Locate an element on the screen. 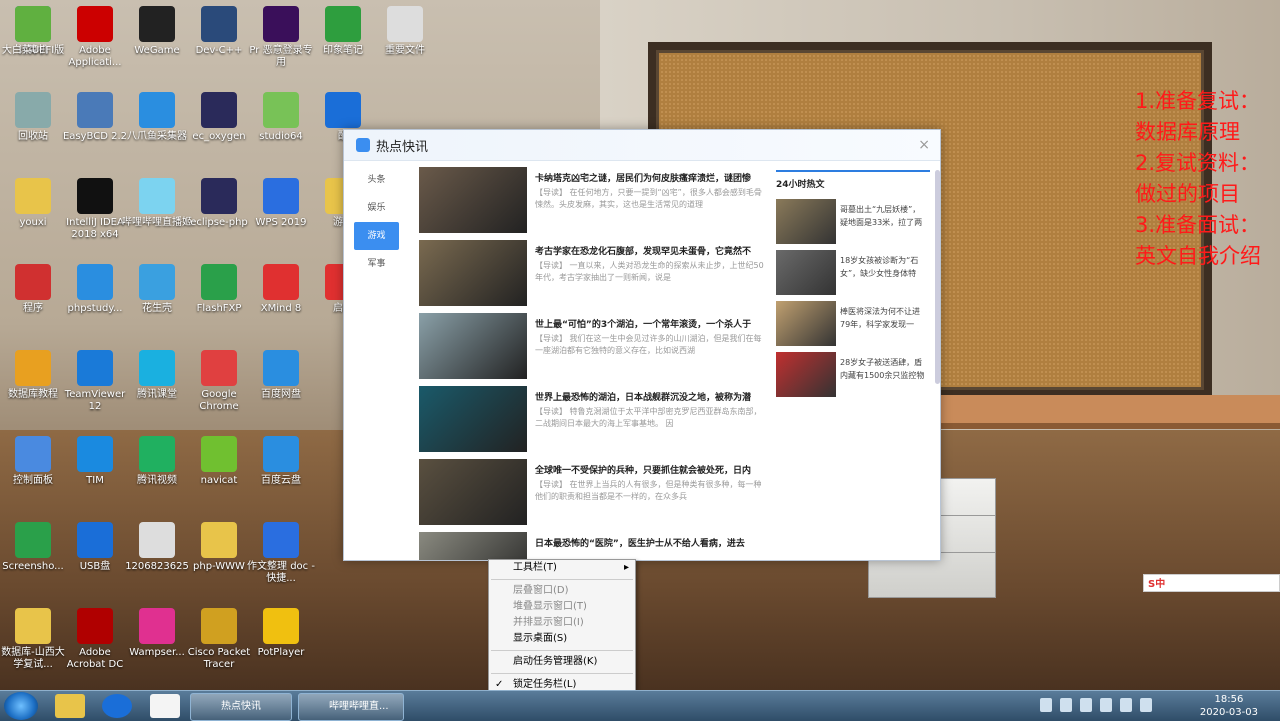  hot-text: 28岁女子被送酒肆，盾内藏有1500余只监控物 is located at coordinates (884, 375).